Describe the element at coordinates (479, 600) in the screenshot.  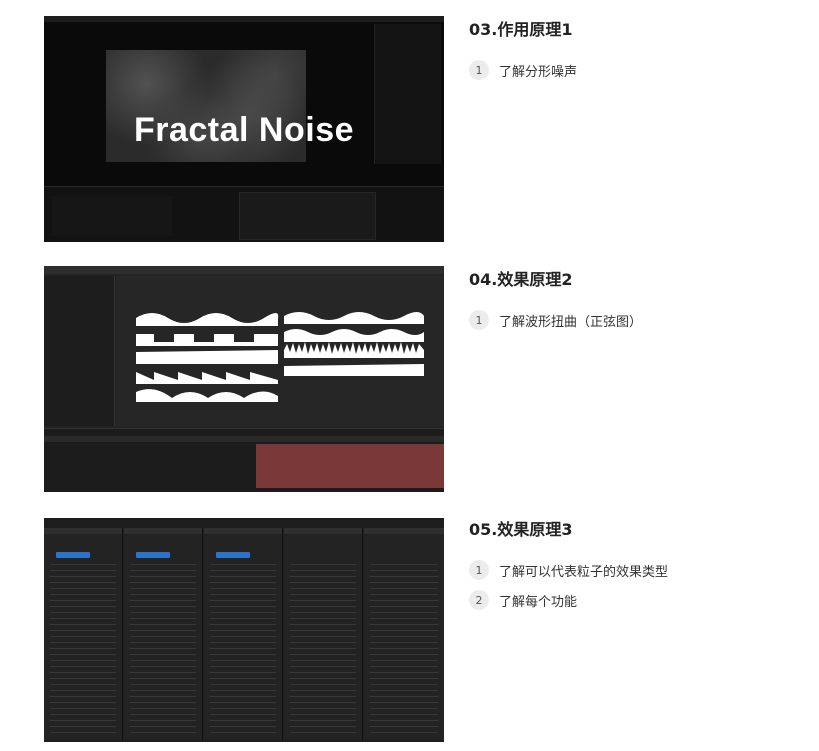
I see `item-number: 2` at that location.